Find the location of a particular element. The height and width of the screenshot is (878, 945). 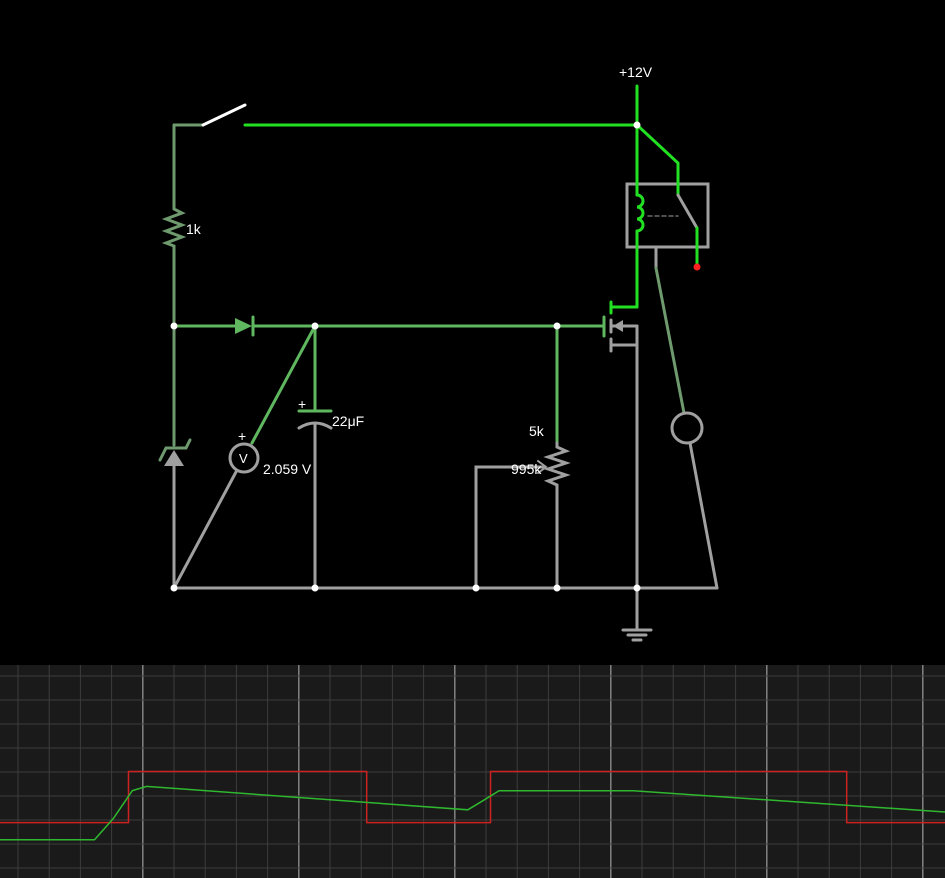

voltmeter-symbol: V is located at coordinates (243, 458).